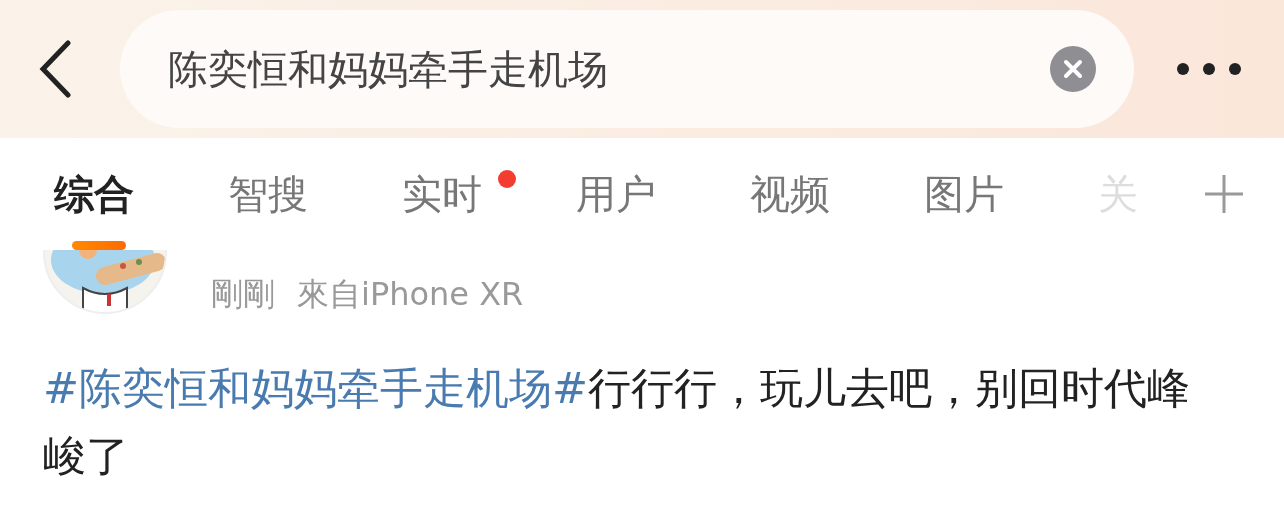  What do you see at coordinates (99, 245) in the screenshot?
I see `tab-underline` at bounding box center [99, 245].